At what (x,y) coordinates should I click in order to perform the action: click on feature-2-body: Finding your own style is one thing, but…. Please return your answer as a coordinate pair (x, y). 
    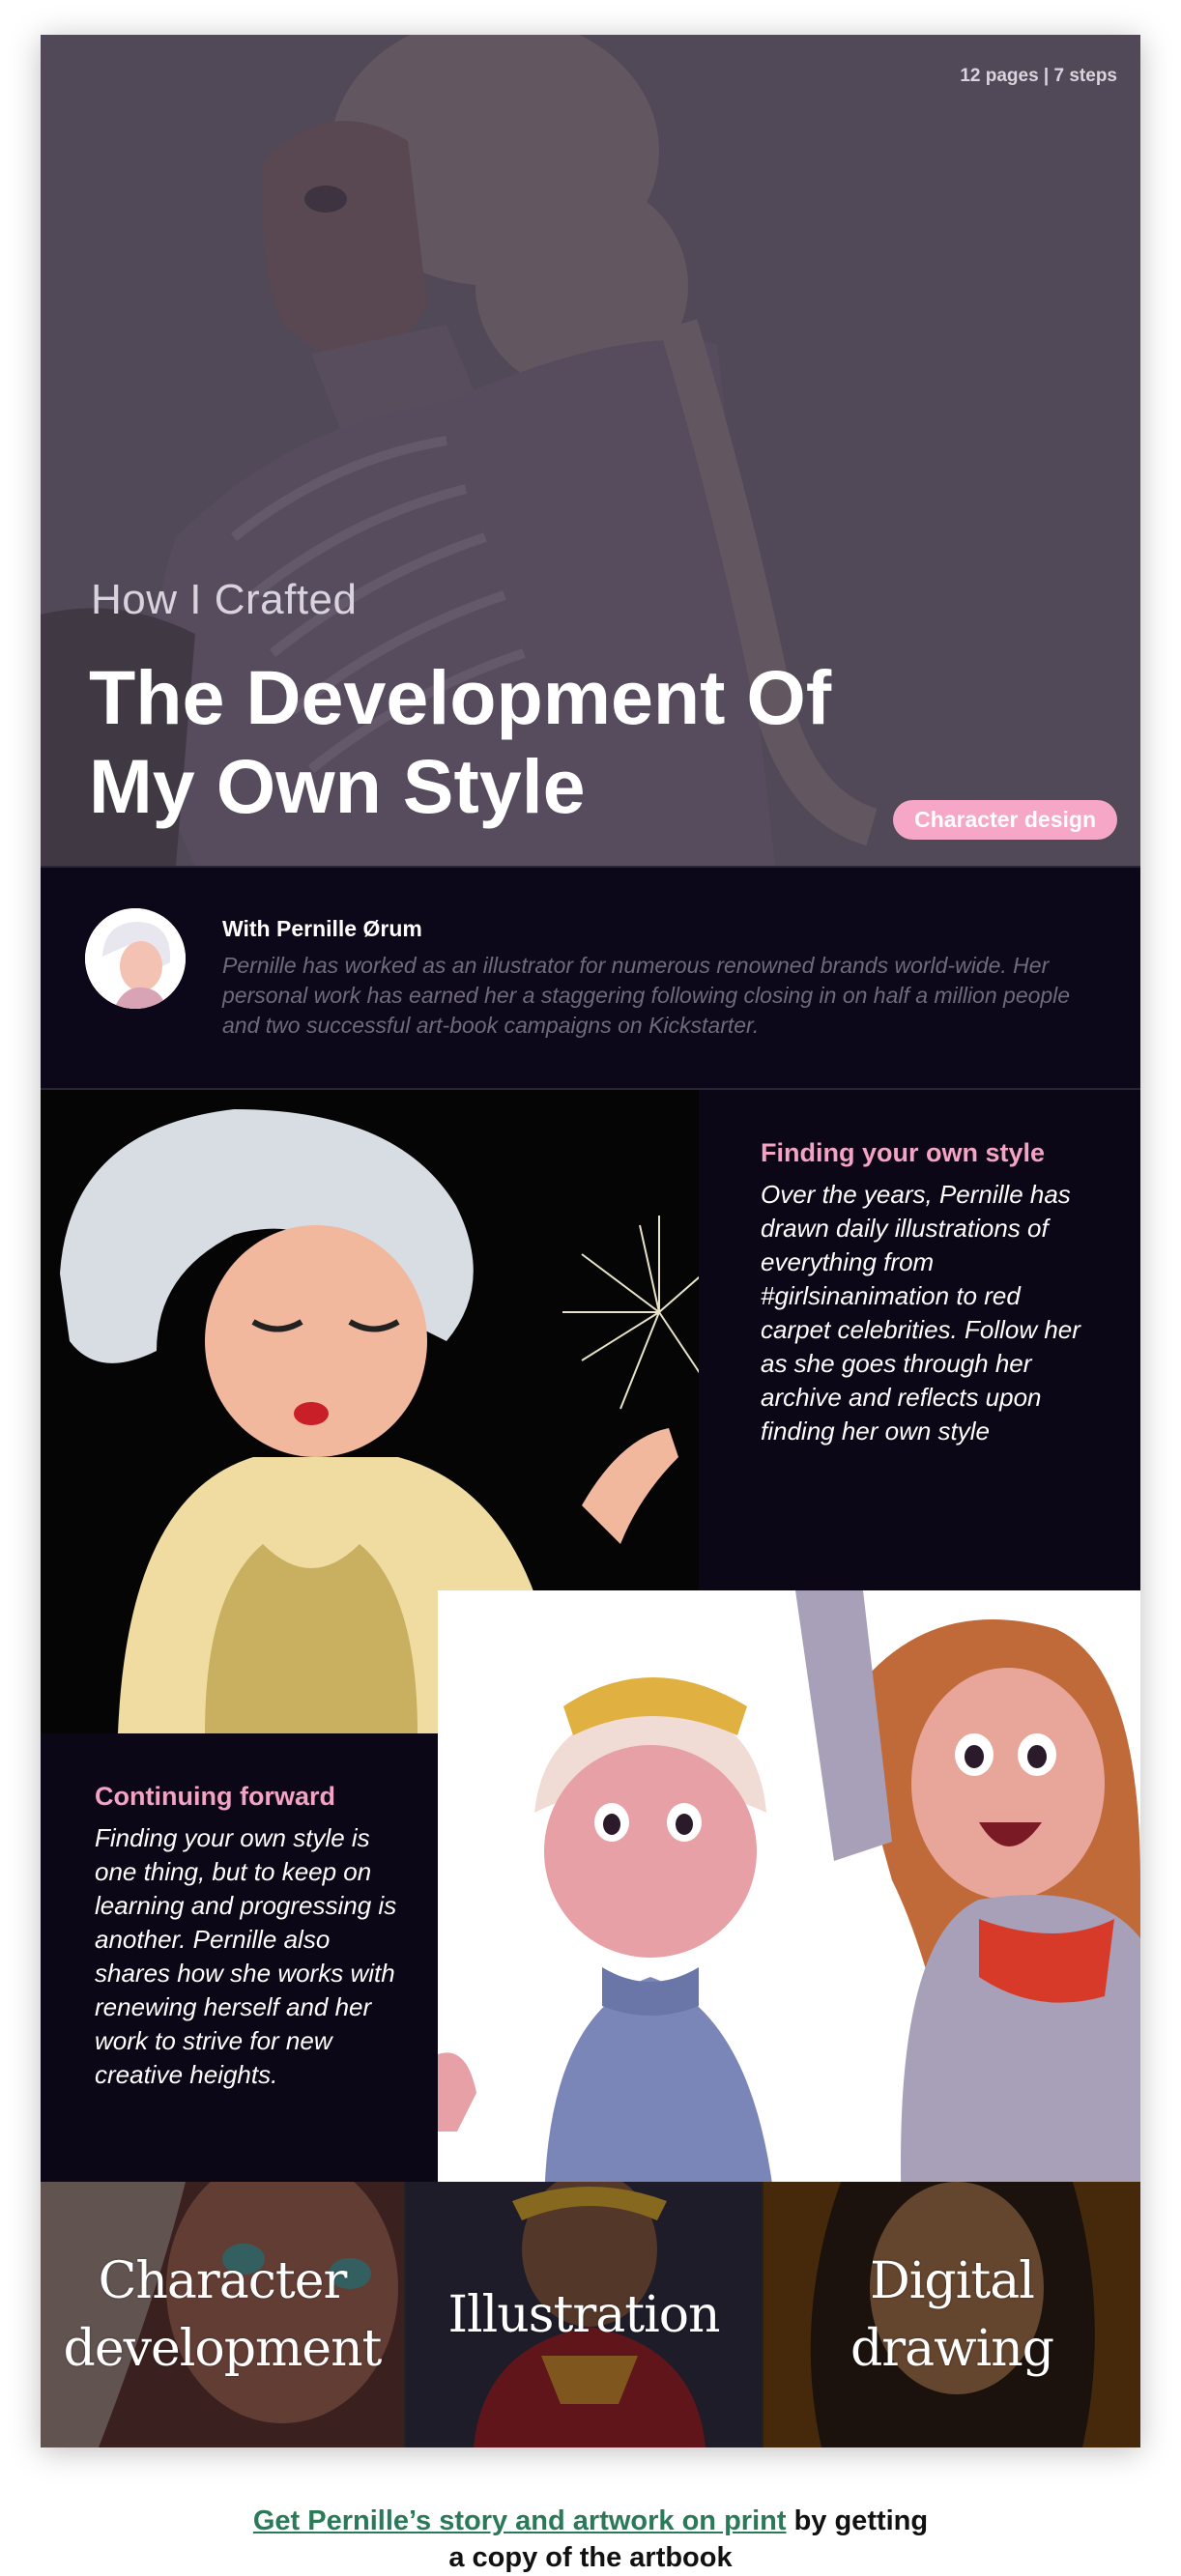
    Looking at the image, I should click on (246, 1956).